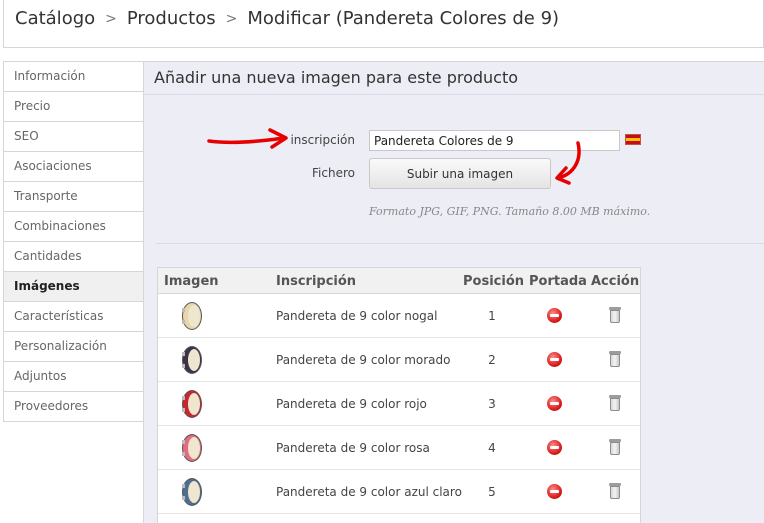 The width and height of the screenshot is (764, 523). I want to click on spain-flag-icon, so click(633, 139).